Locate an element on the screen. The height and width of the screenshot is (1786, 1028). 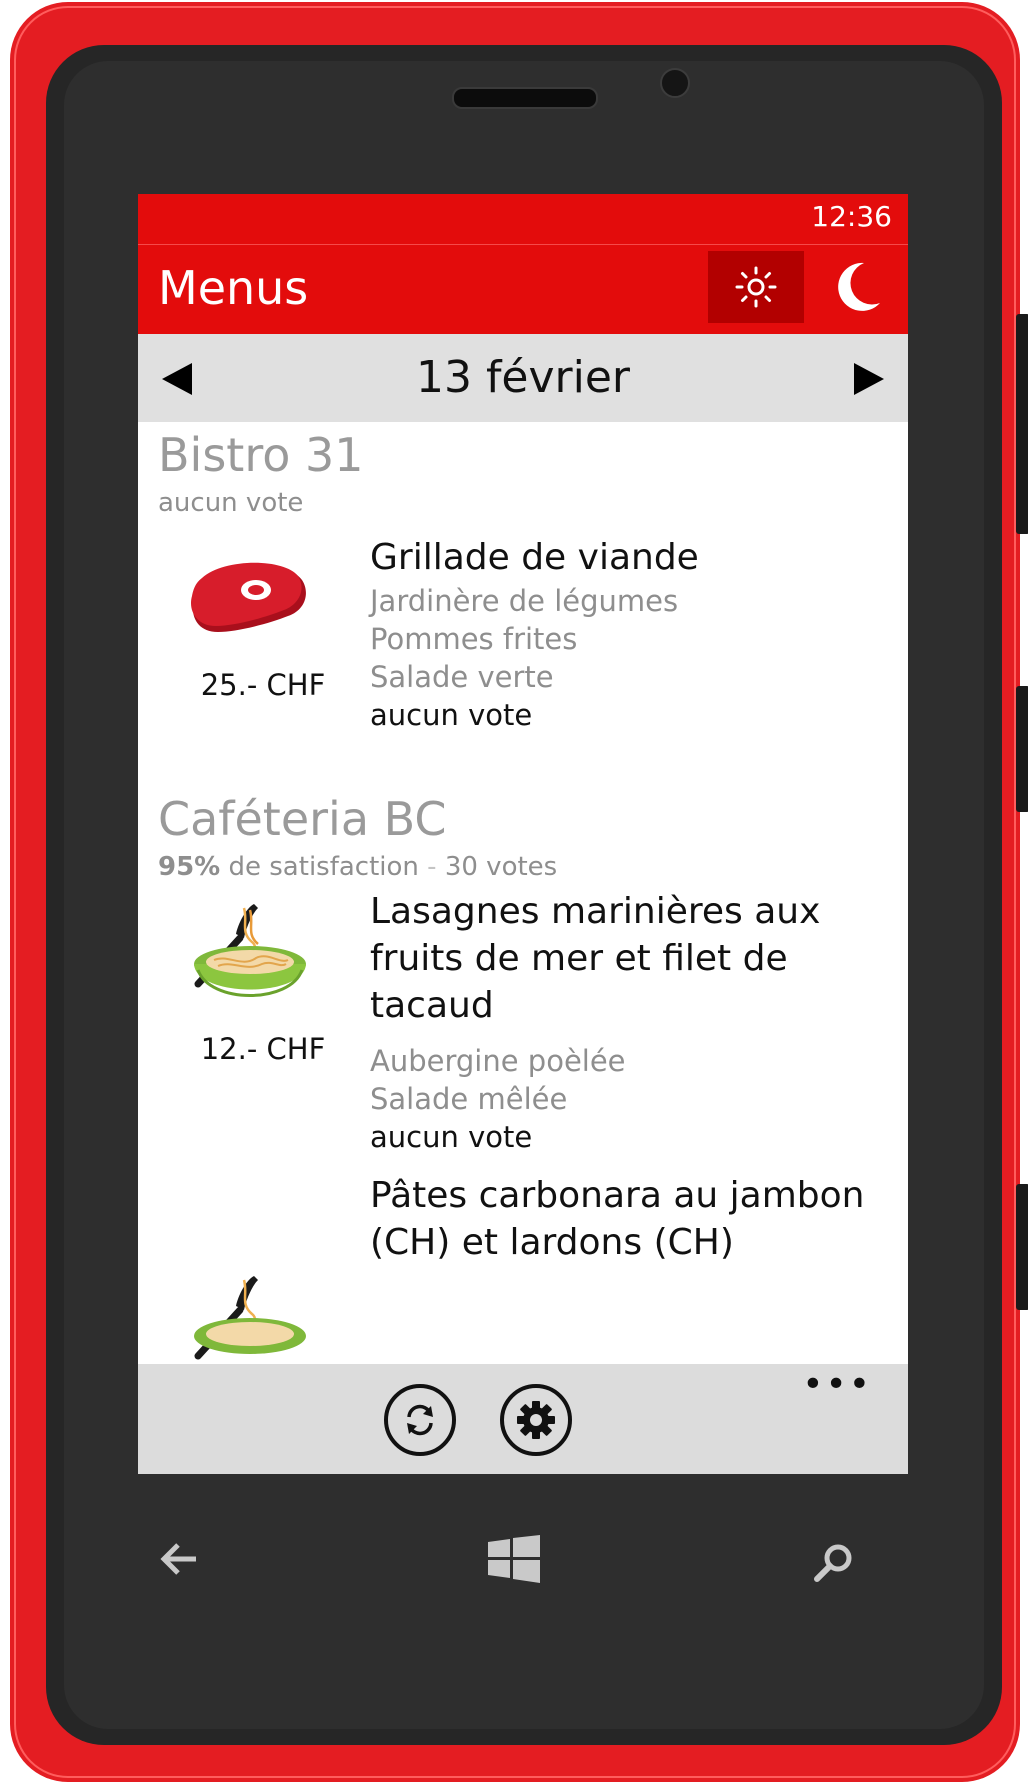
start-button is located at coordinates (514, 1561).